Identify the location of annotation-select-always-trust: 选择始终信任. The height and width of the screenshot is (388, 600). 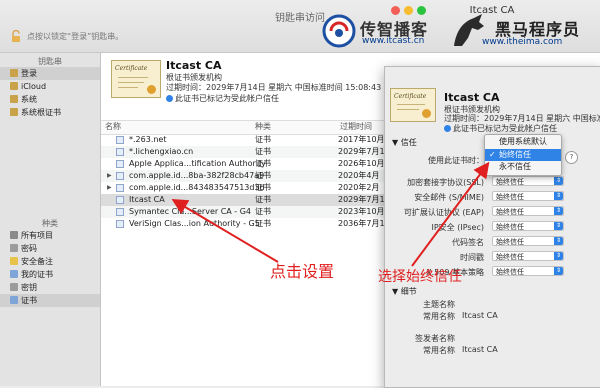
(420, 277).